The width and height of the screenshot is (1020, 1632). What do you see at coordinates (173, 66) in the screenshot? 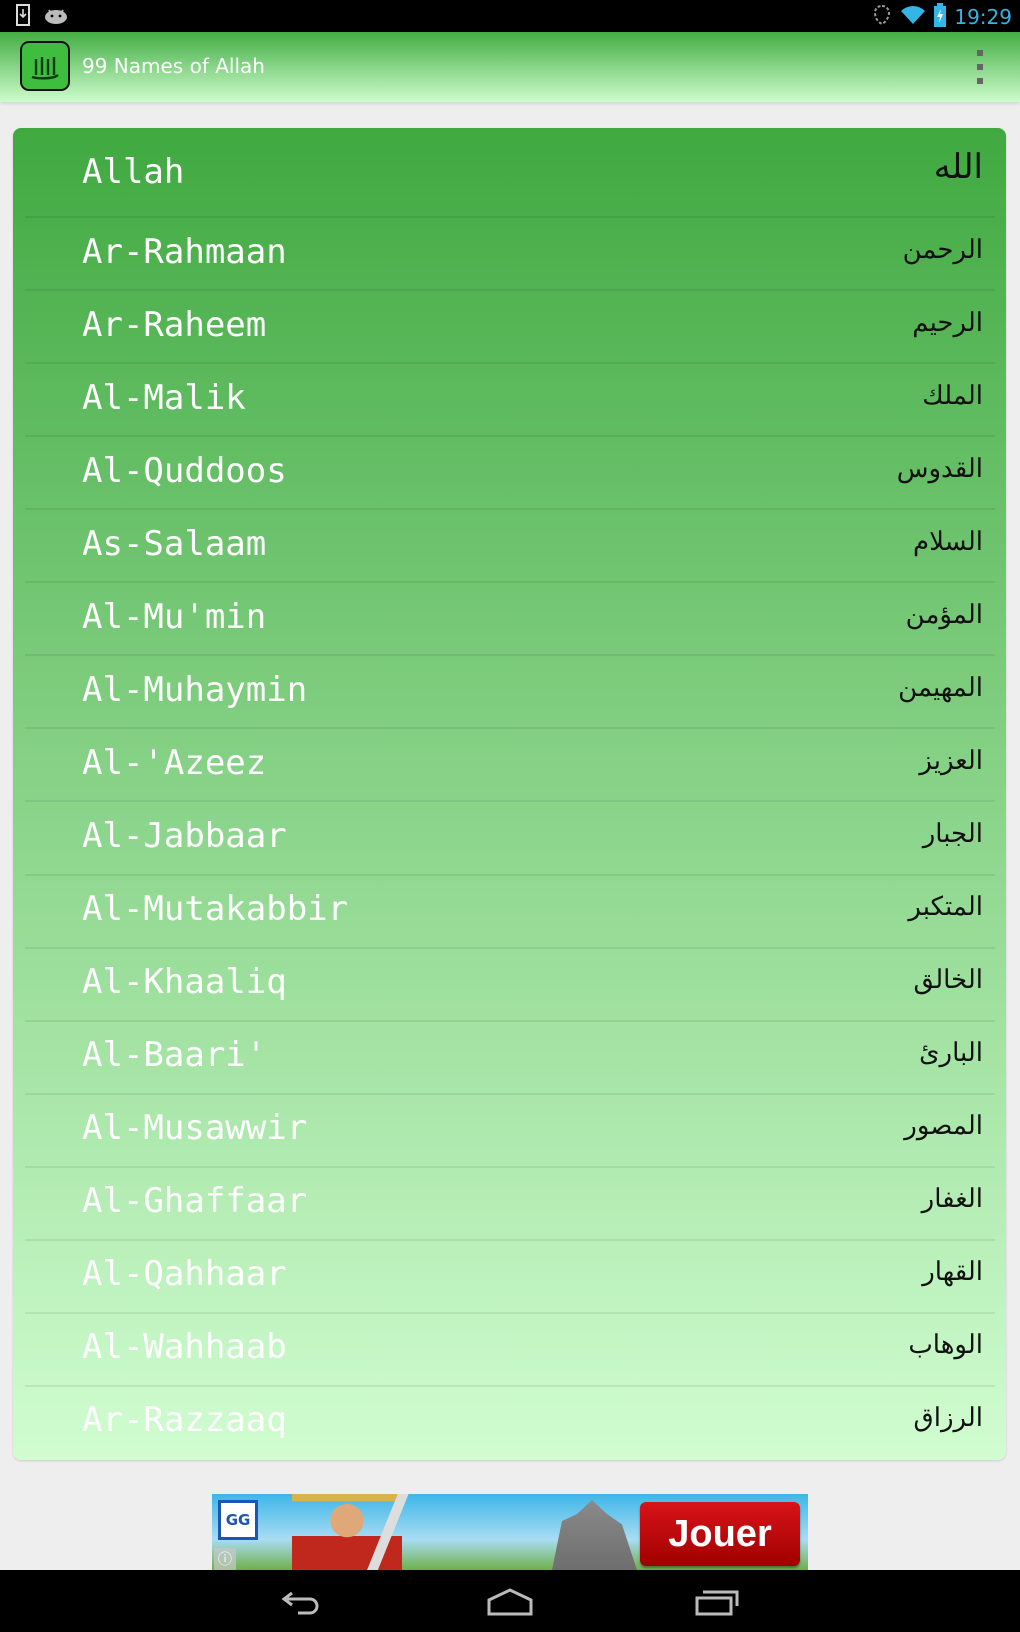
I see `app-title: 99 Names of Allah` at bounding box center [173, 66].